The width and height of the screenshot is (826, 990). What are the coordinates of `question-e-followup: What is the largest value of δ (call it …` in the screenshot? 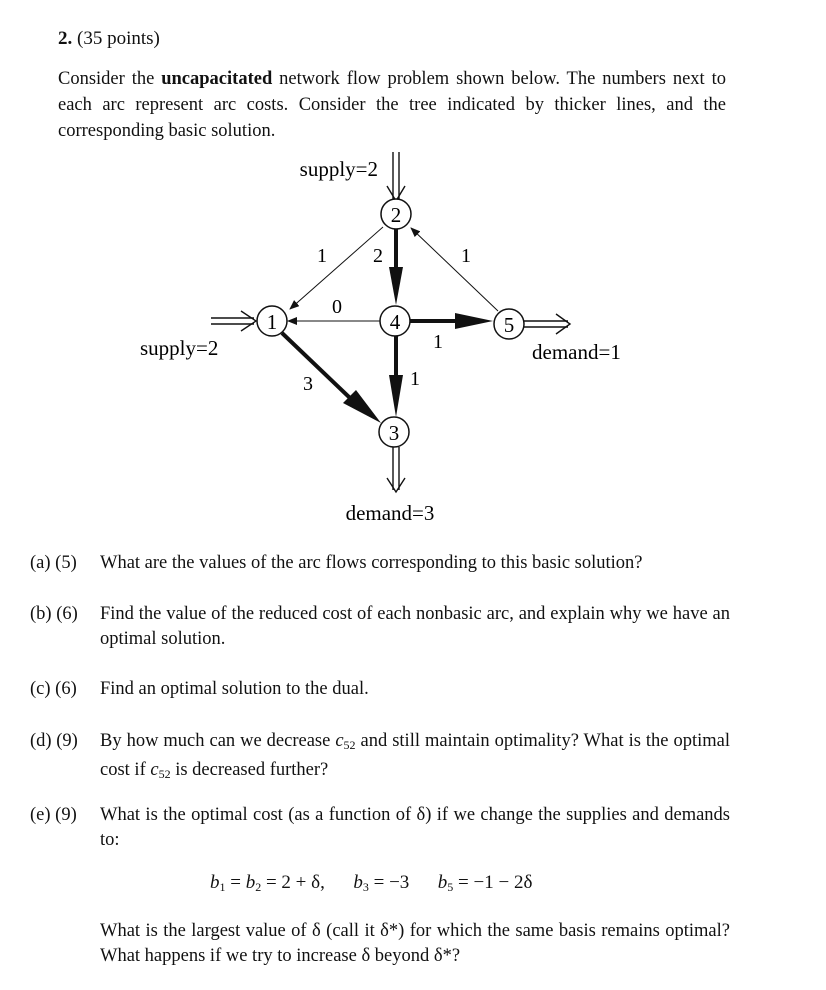 It's located at (380, 944).